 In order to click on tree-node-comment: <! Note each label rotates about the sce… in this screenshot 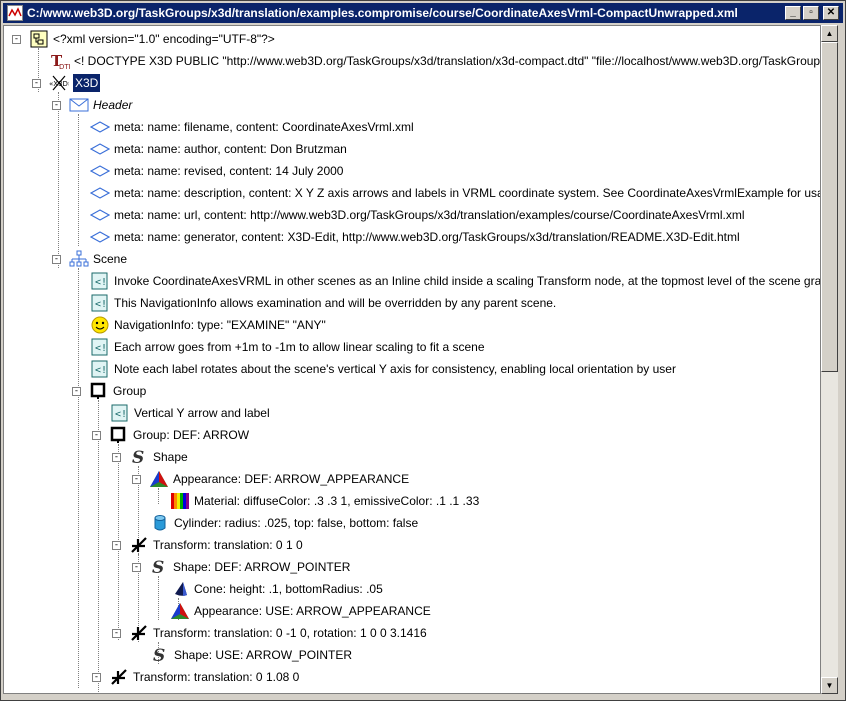, I will do `click(383, 369)`.